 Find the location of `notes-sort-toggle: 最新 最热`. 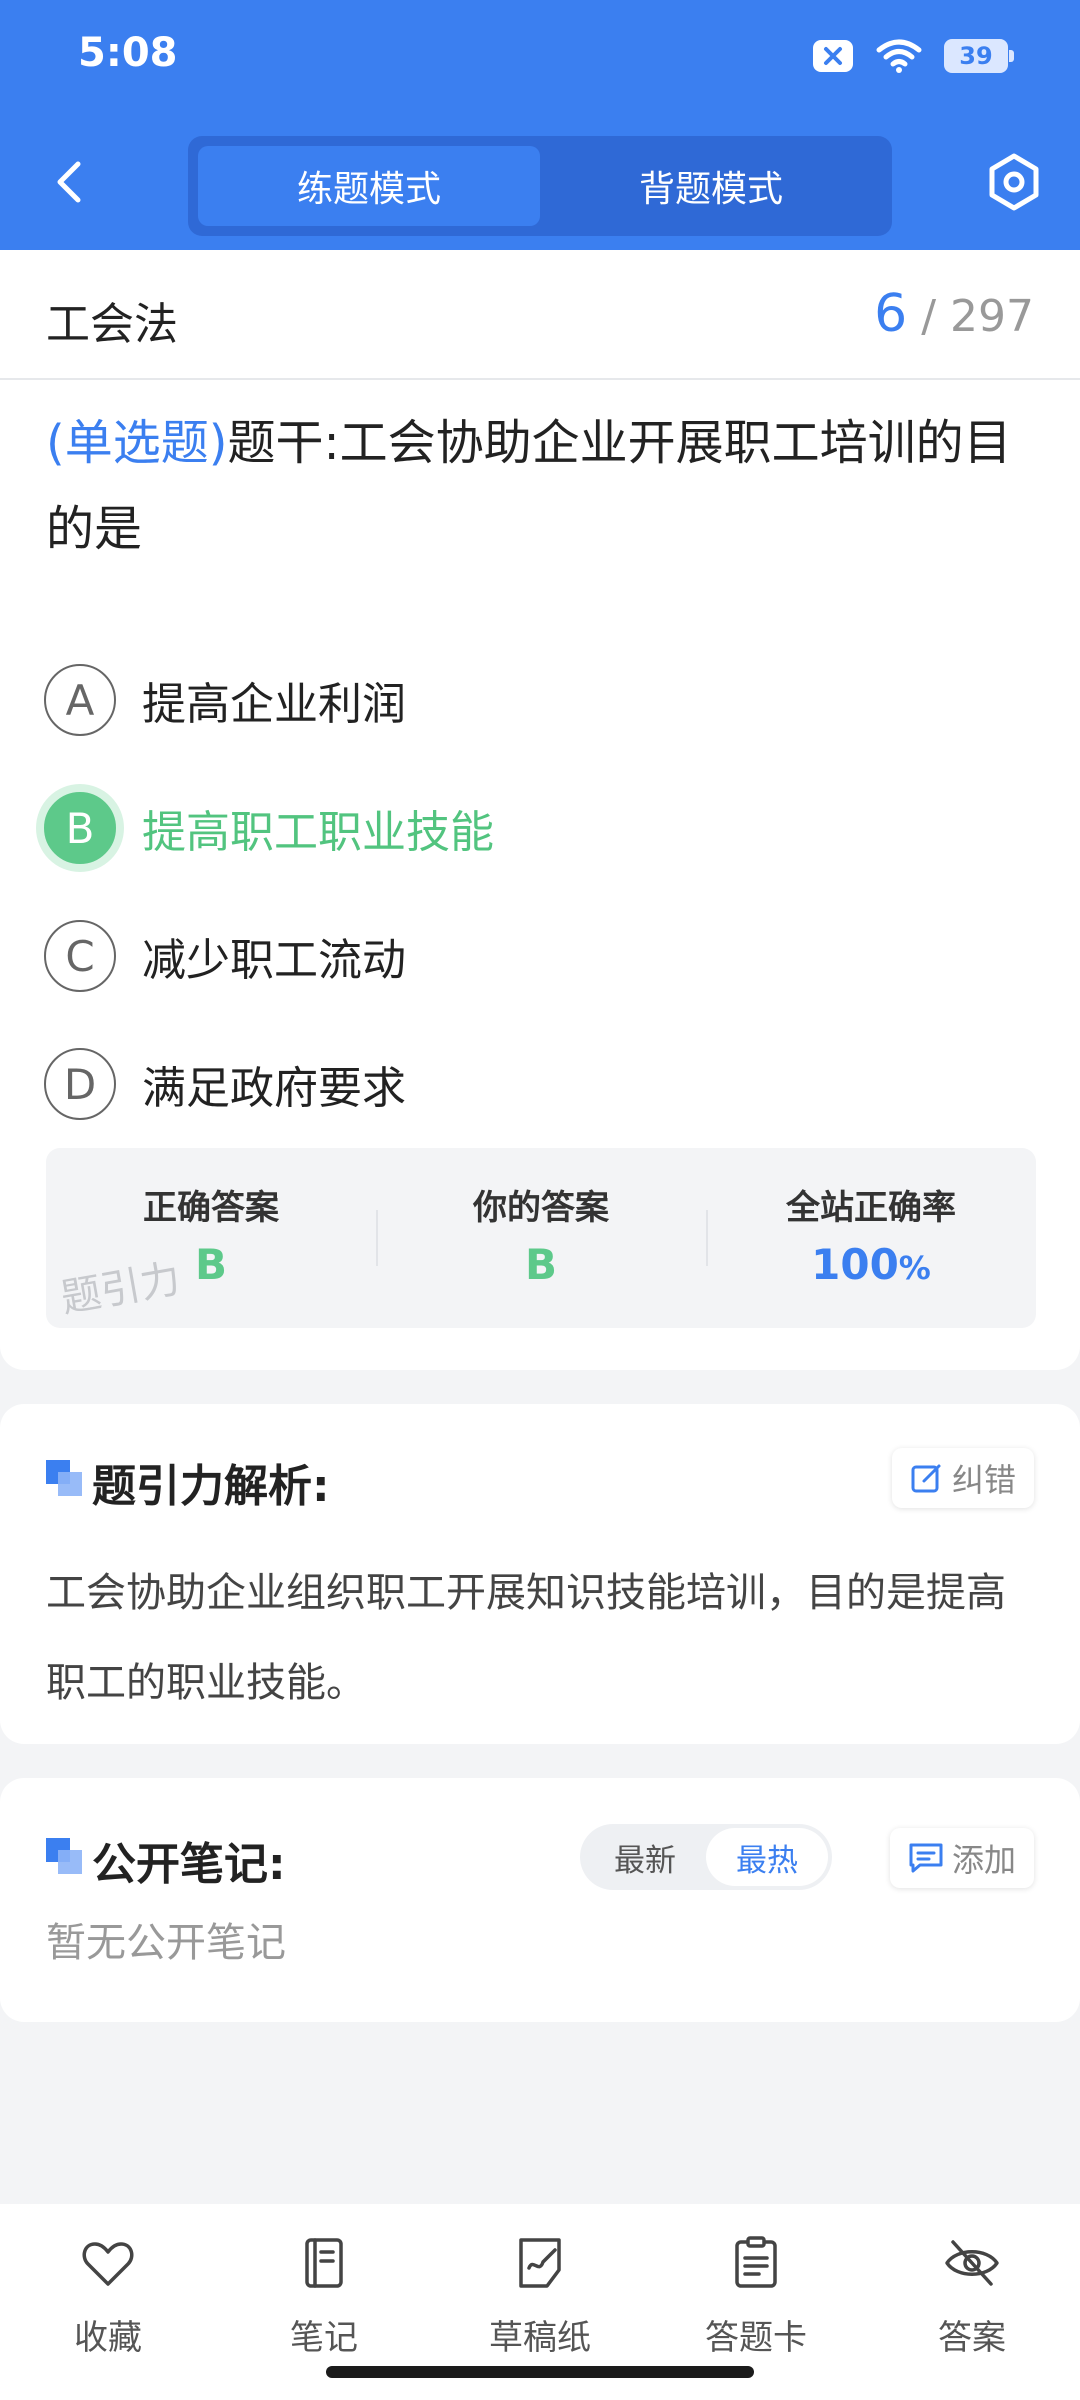

notes-sort-toggle: 最新 最热 is located at coordinates (706, 1857).